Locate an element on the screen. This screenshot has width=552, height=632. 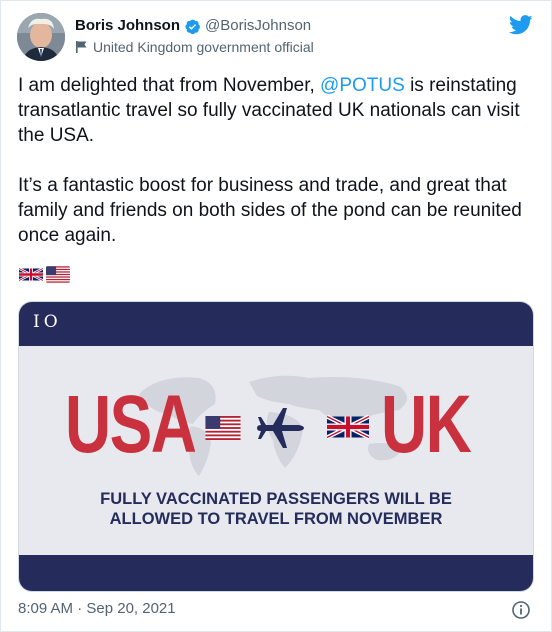
mention-potus: @POTUS is located at coordinates (362, 85).